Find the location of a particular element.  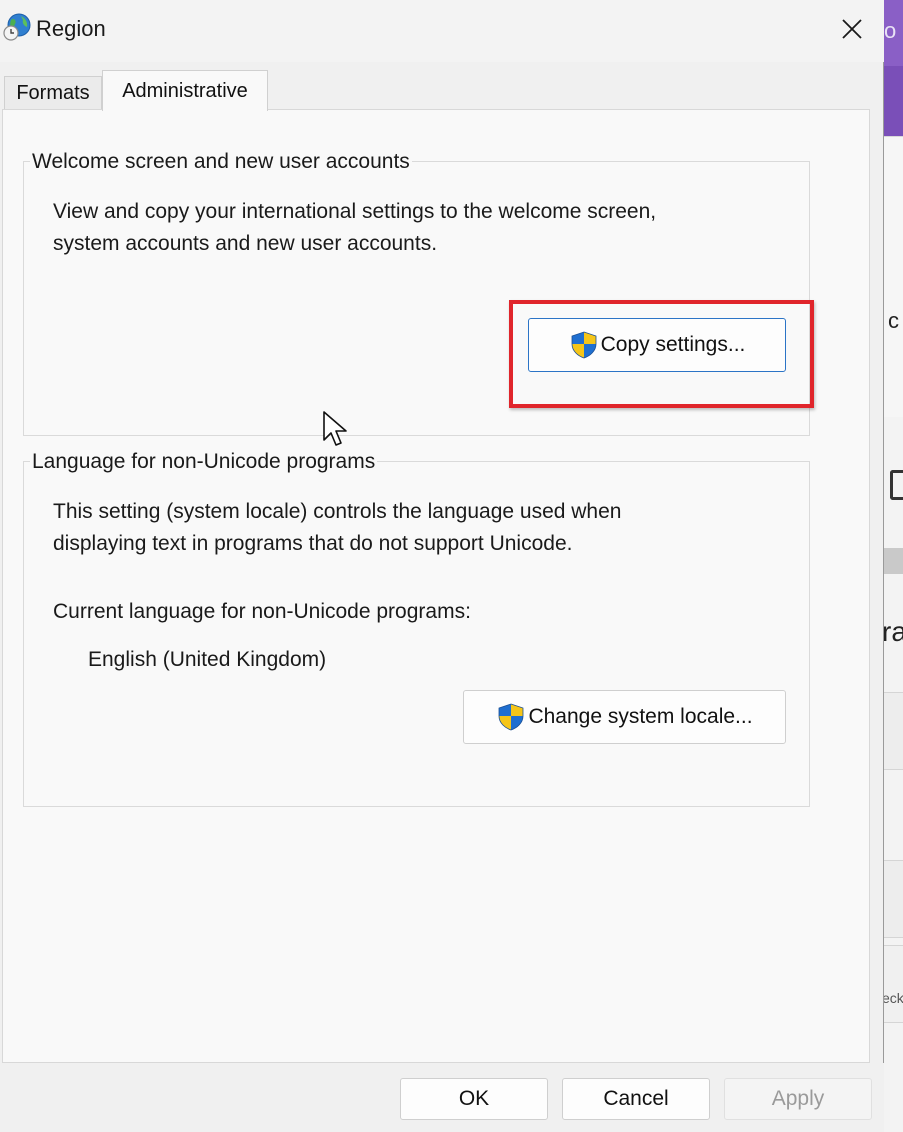

background-text: ra is located at coordinates (892, 631).